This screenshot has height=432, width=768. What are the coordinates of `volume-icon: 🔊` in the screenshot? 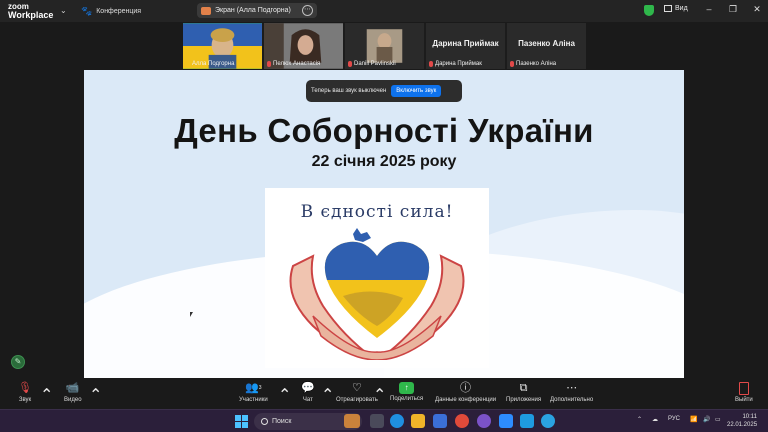 It's located at (706, 419).